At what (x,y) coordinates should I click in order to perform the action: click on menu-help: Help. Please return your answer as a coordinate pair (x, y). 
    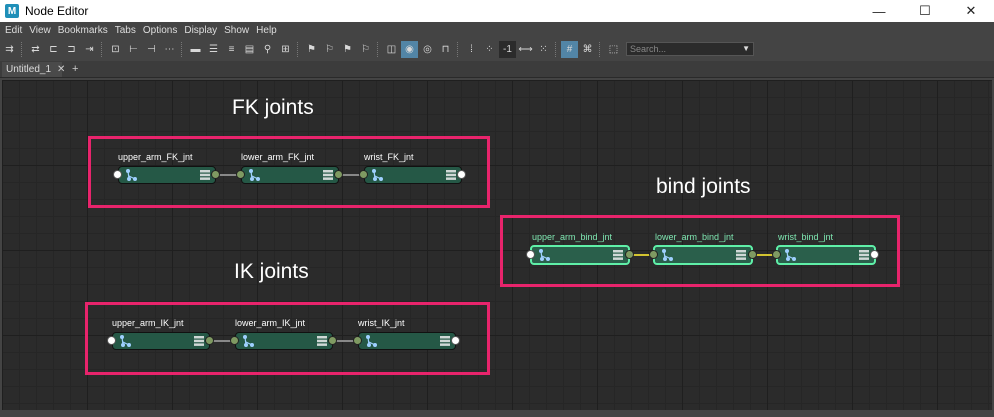
    Looking at the image, I should click on (266, 30).